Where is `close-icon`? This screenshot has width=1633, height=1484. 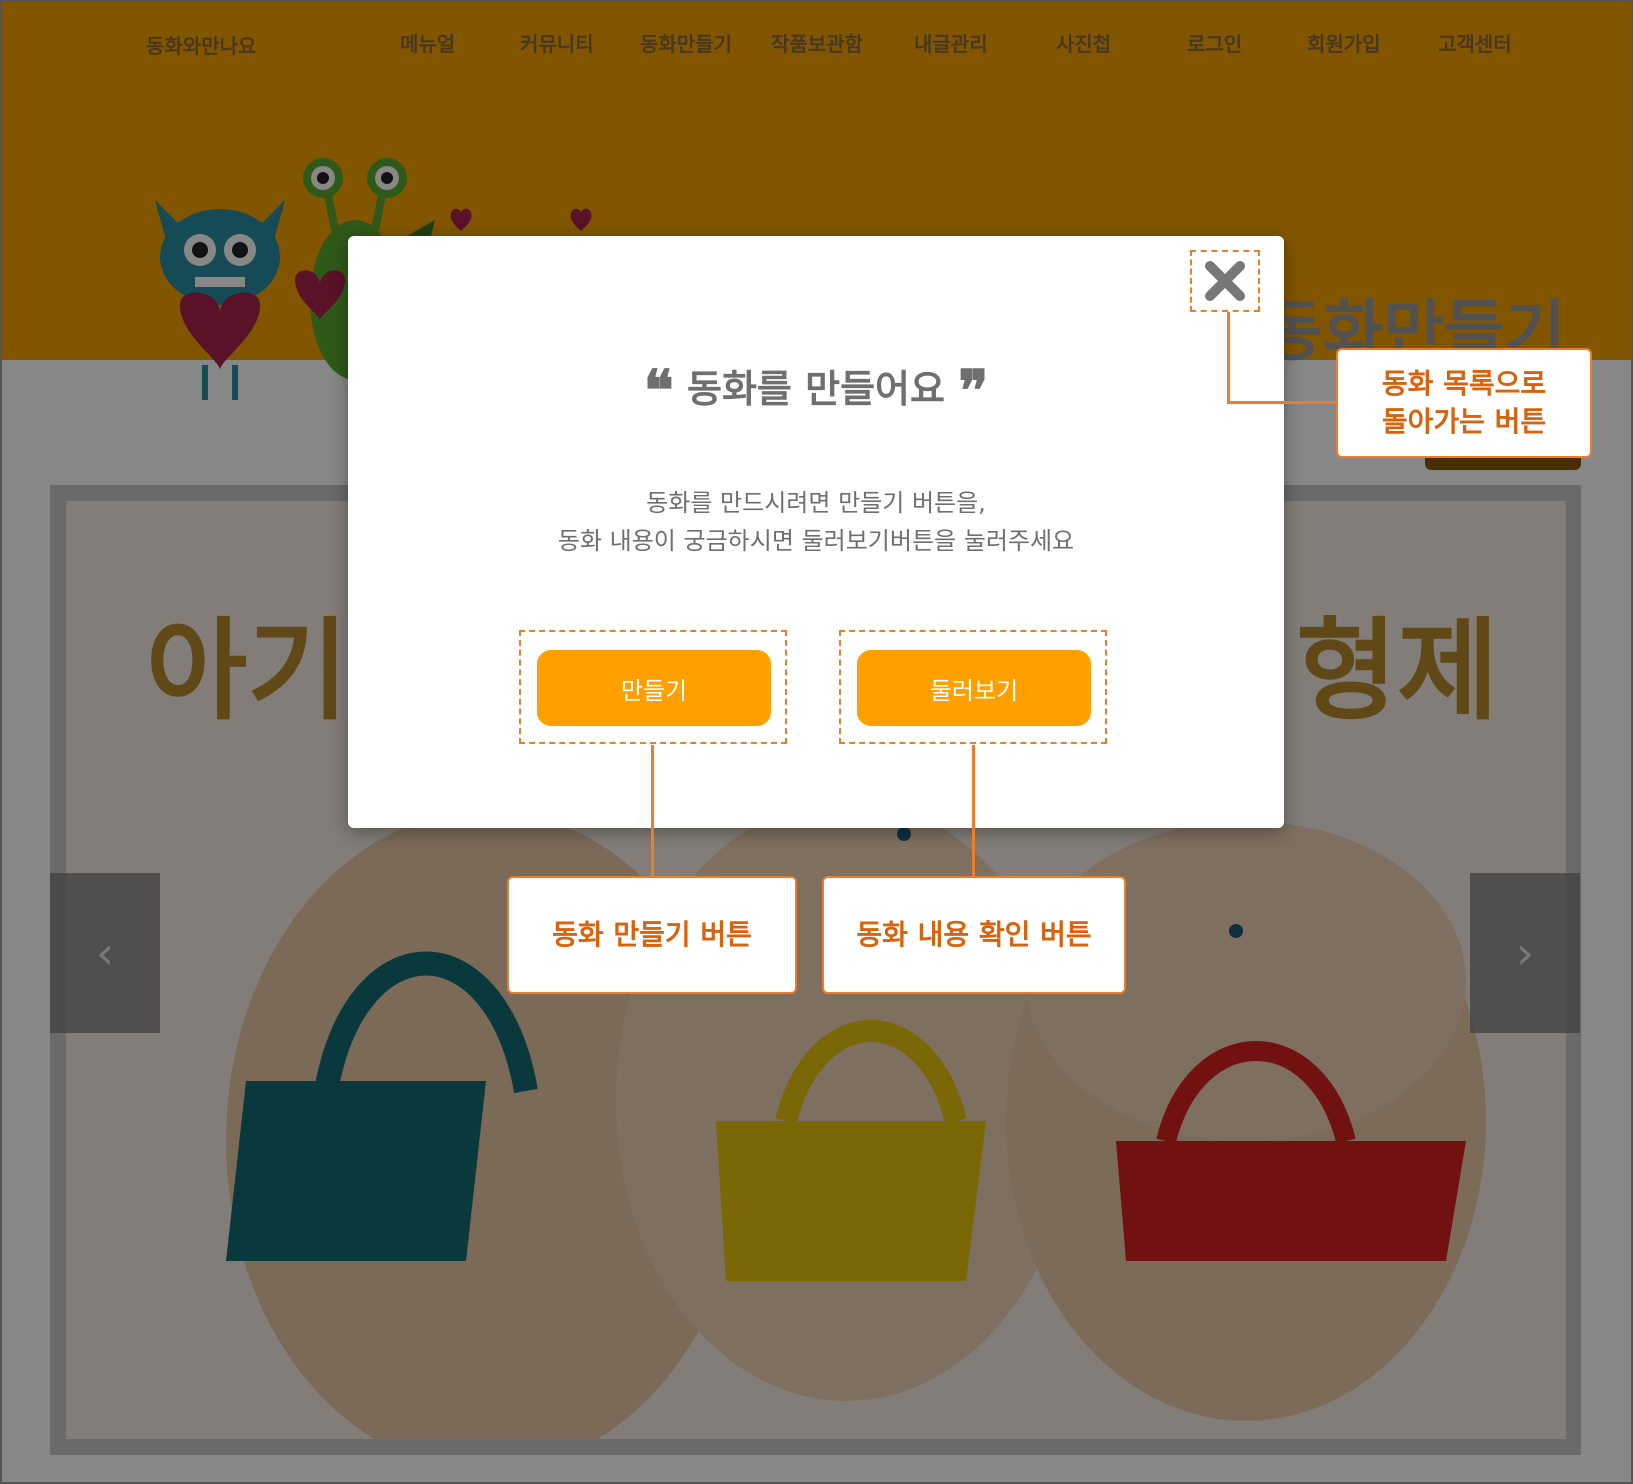 close-icon is located at coordinates (1225, 281).